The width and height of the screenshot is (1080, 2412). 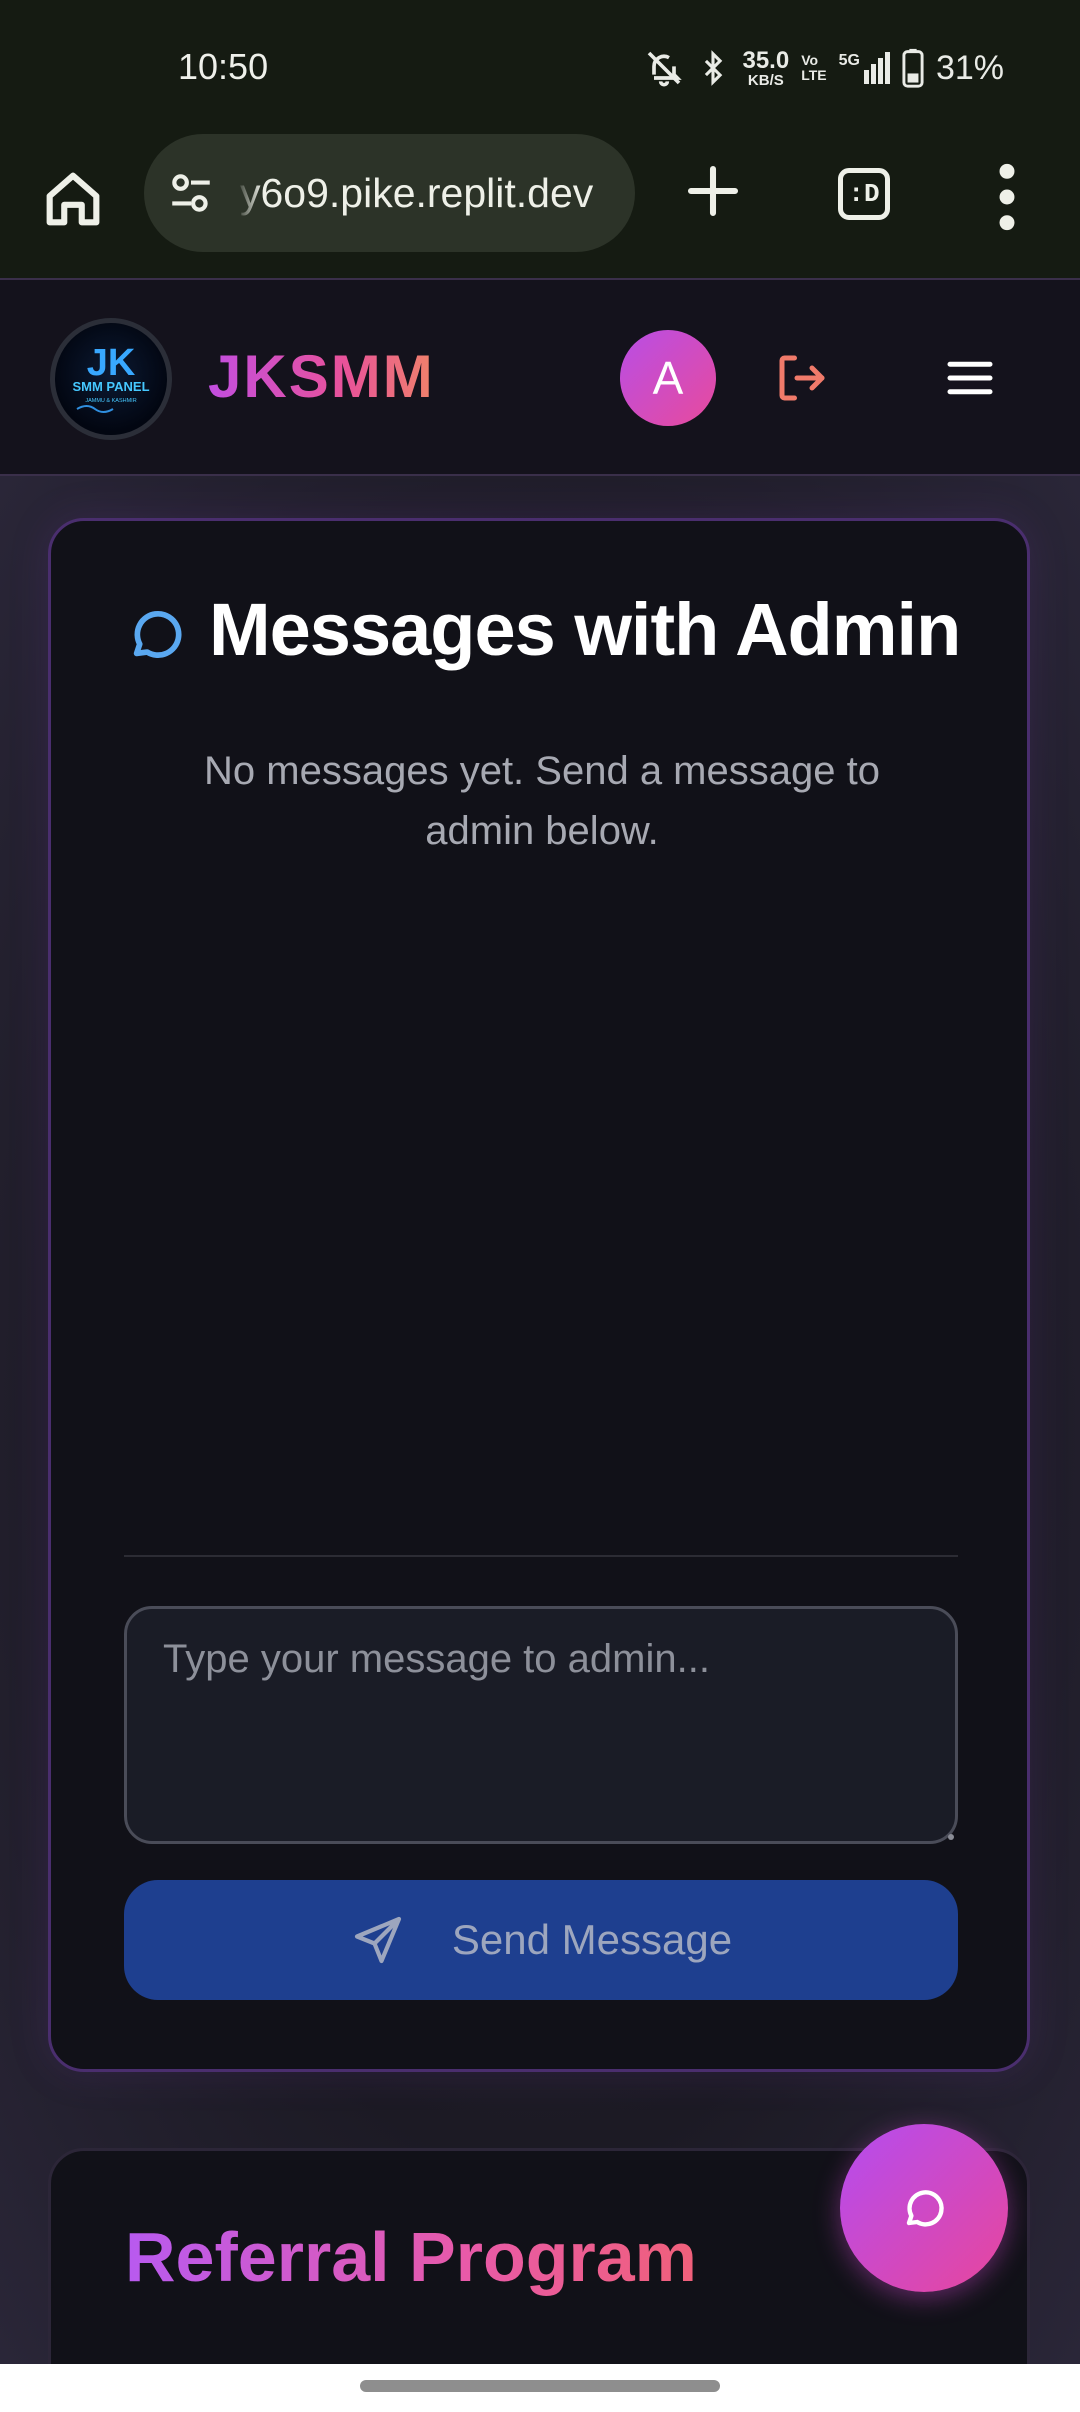 I want to click on bluetooth-icon, so click(x=714, y=68).